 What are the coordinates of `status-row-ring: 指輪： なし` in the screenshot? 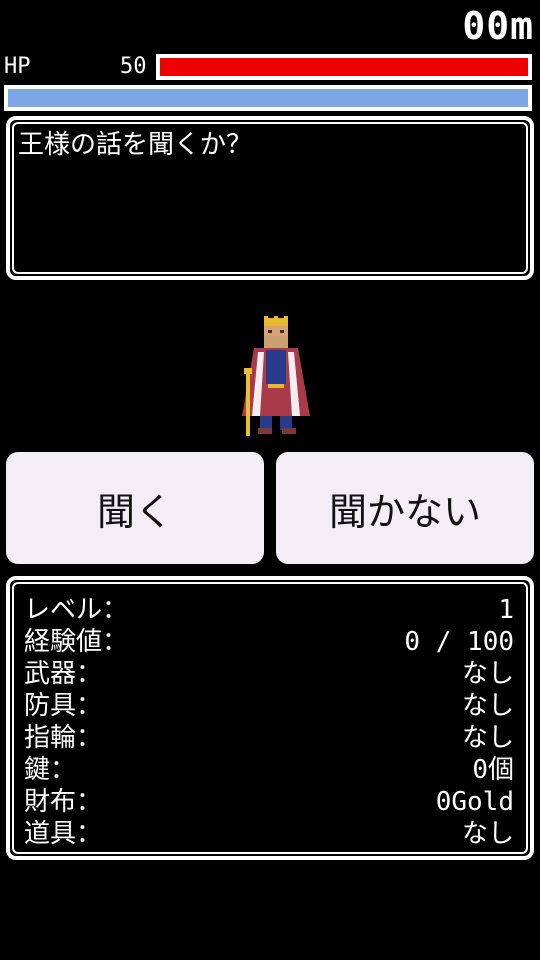 It's located at (269, 738).